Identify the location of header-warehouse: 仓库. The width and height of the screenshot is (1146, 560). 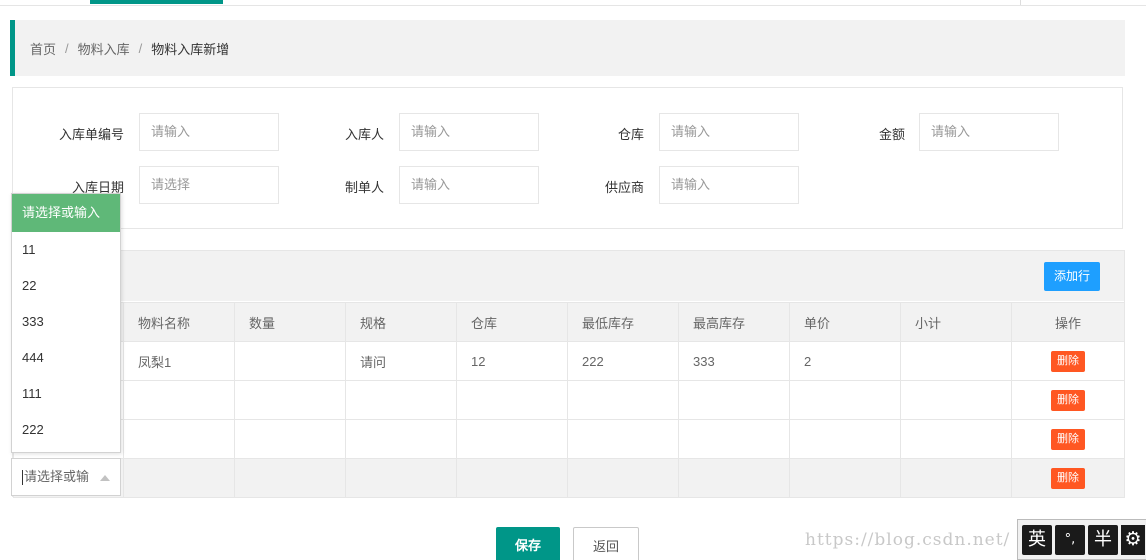
(512, 322).